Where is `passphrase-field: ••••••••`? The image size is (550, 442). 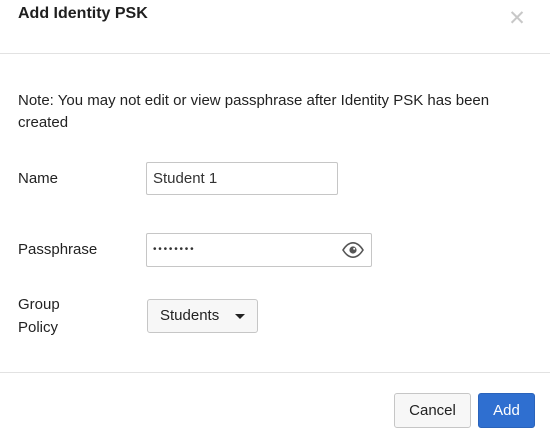 passphrase-field: •••••••• is located at coordinates (259, 250).